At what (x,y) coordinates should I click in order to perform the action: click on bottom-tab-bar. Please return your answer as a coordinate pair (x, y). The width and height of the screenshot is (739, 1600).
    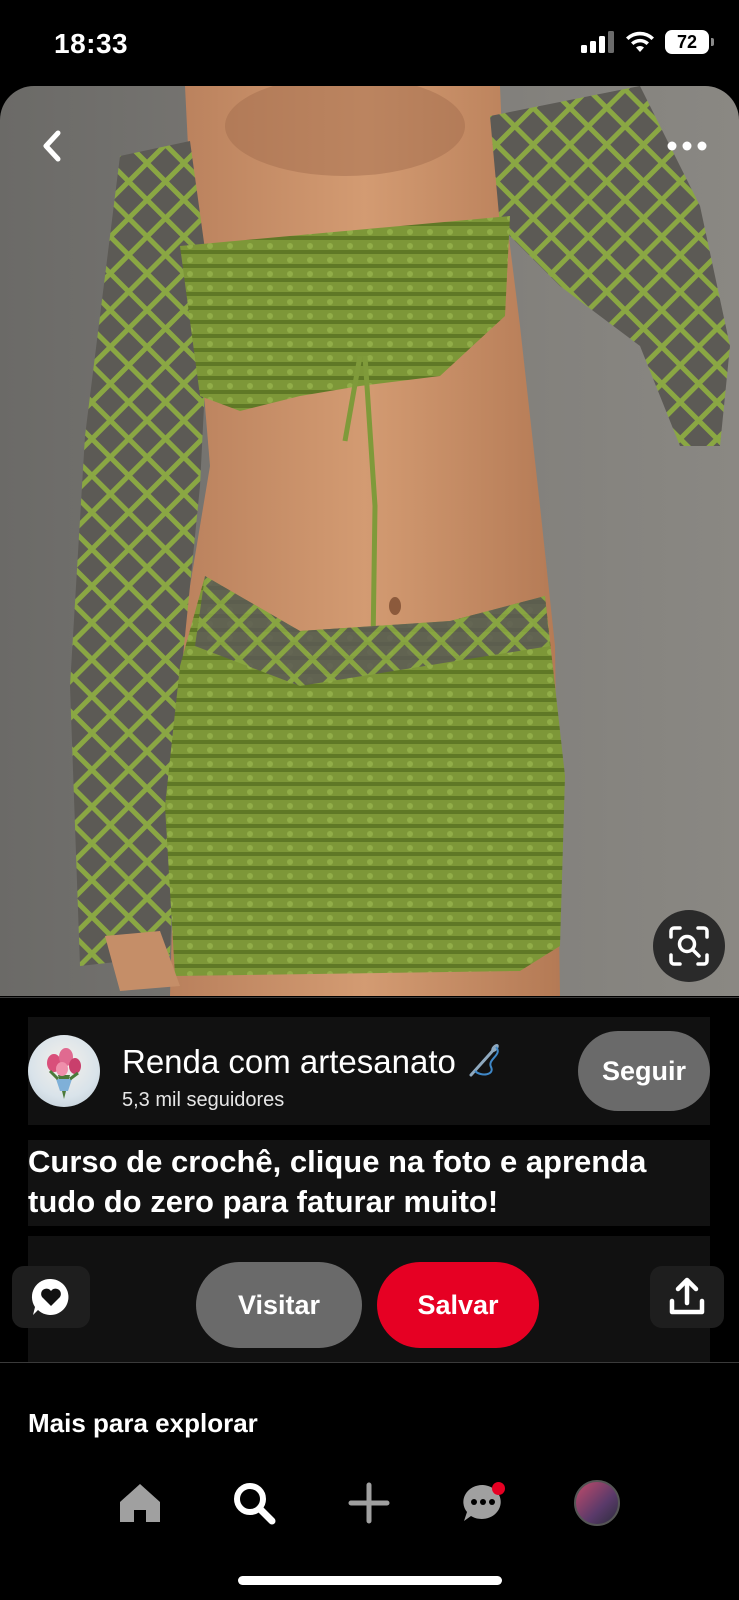
    Looking at the image, I should click on (369, 1503).